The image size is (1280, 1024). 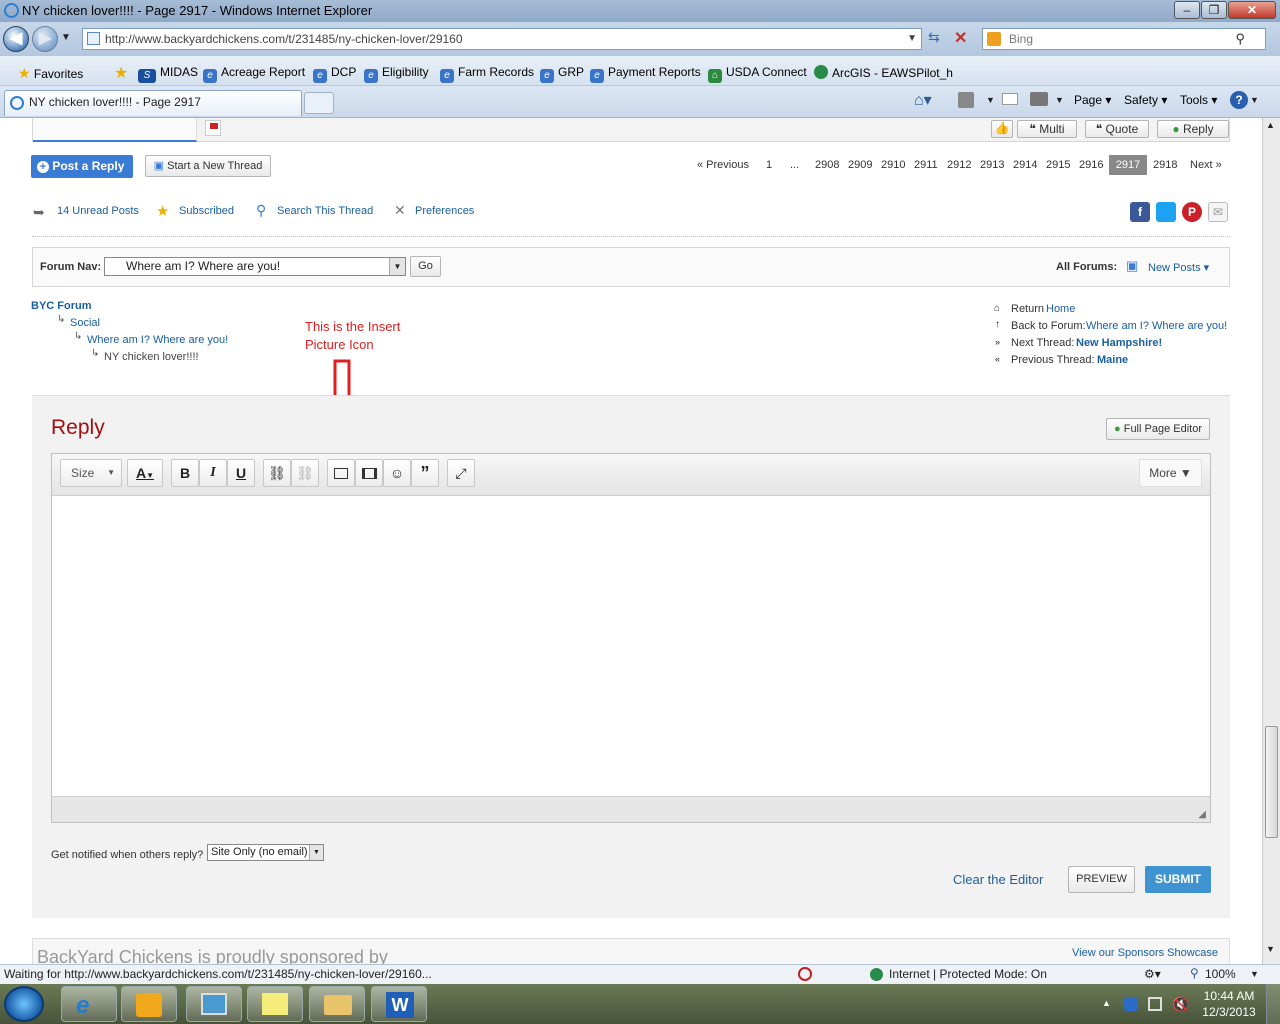 What do you see at coordinates (1187, 10) in the screenshot?
I see `minimize-button: –` at bounding box center [1187, 10].